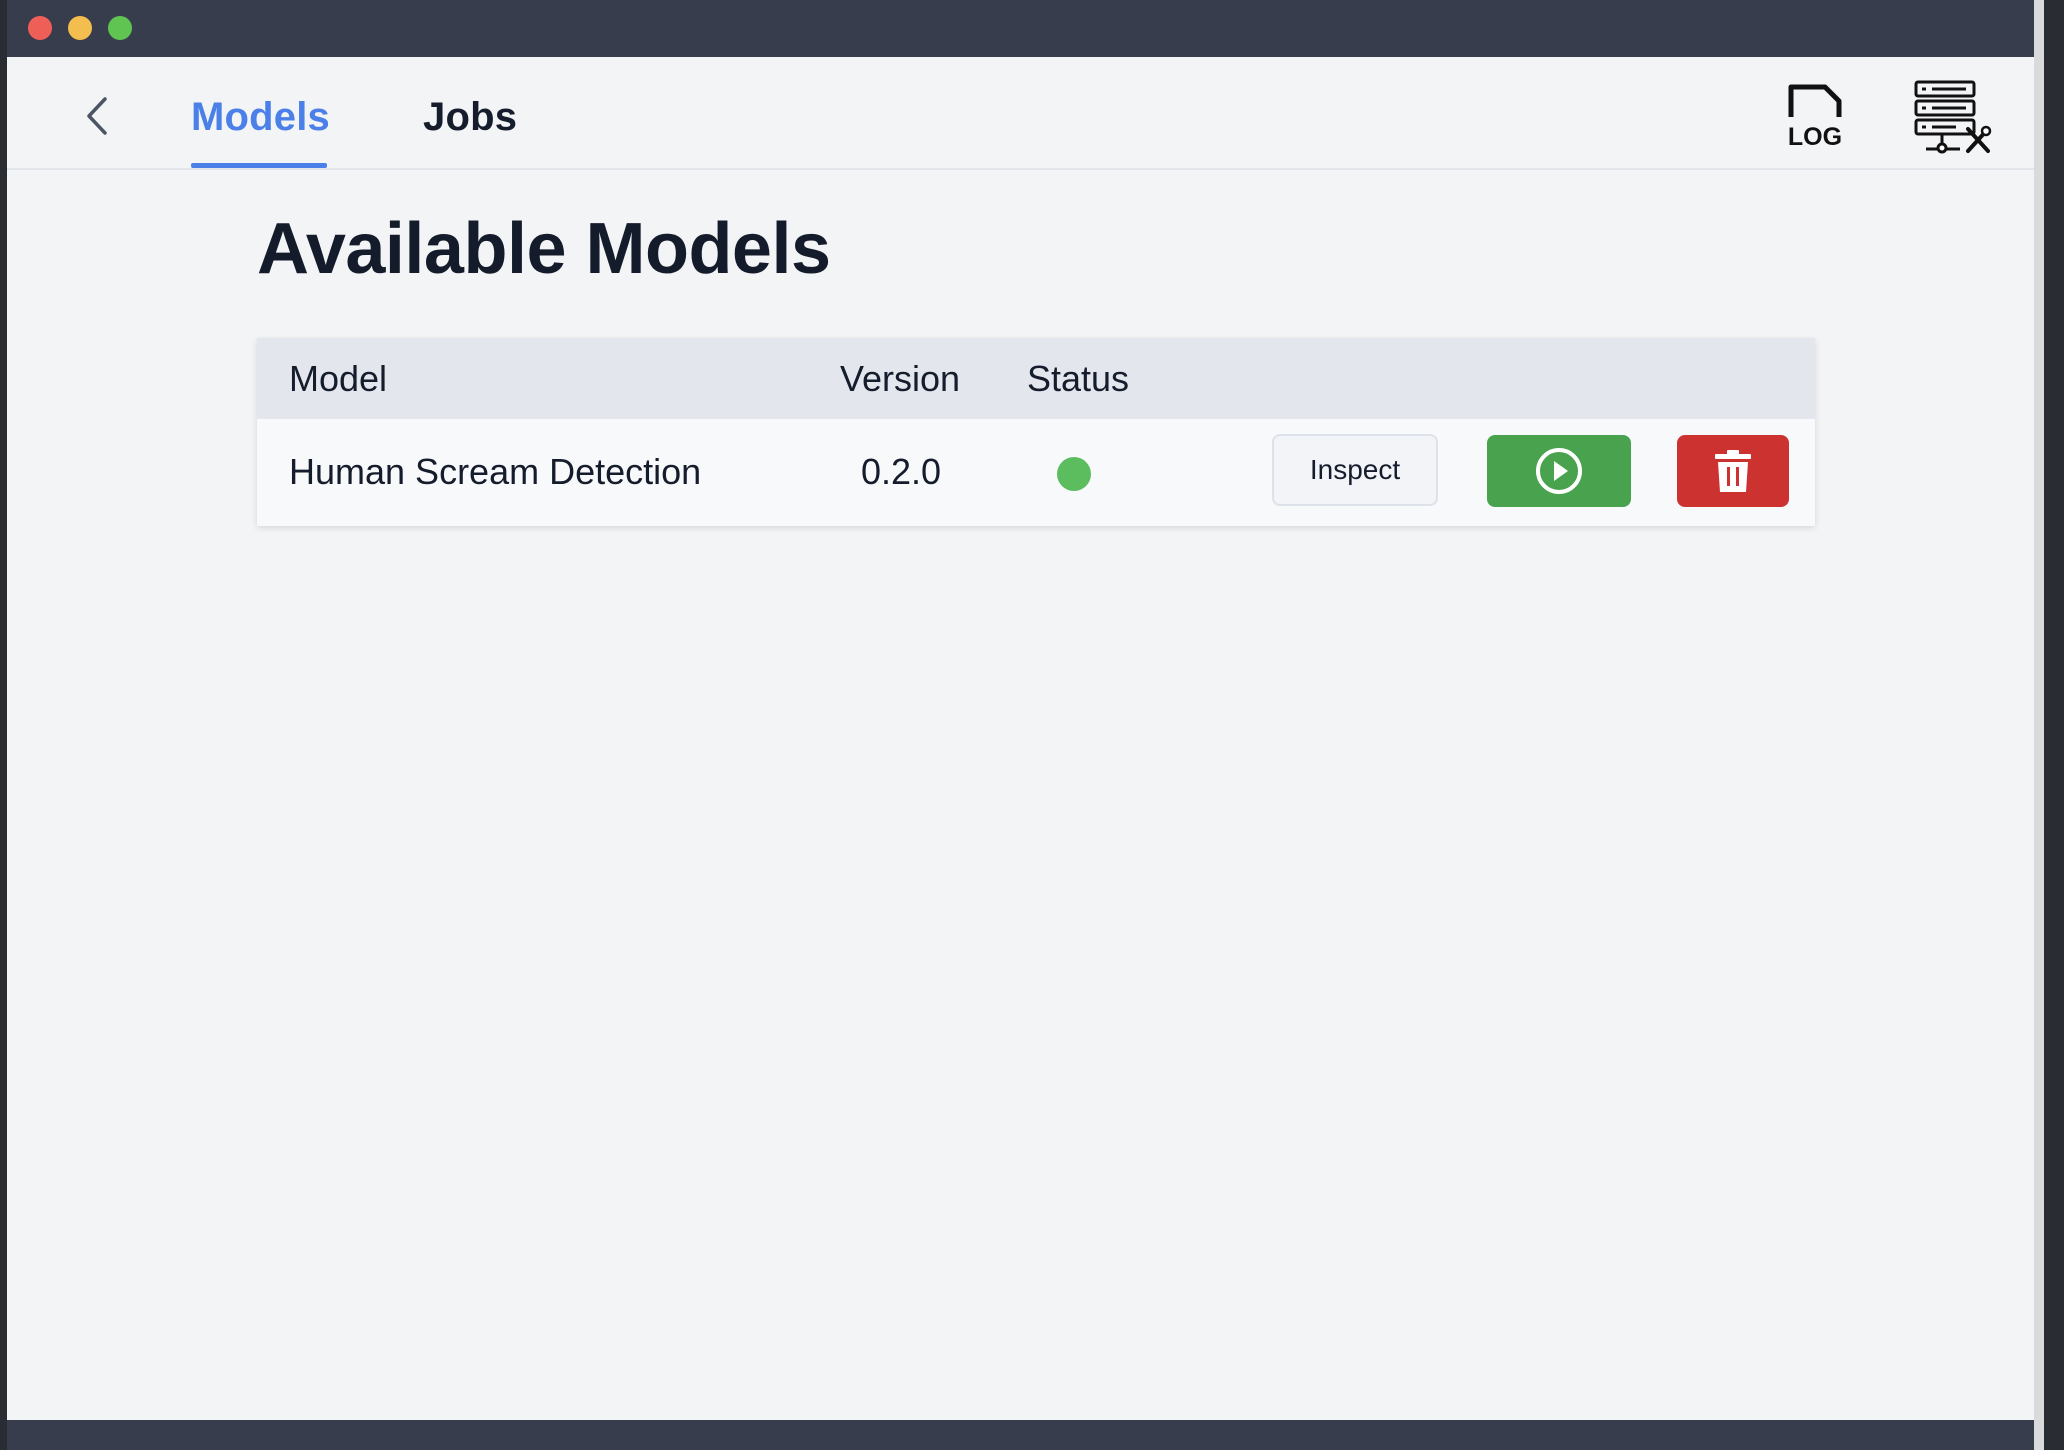 The height and width of the screenshot is (1450, 2064). What do you see at coordinates (80, 28) in the screenshot?
I see `minimize-window-button` at bounding box center [80, 28].